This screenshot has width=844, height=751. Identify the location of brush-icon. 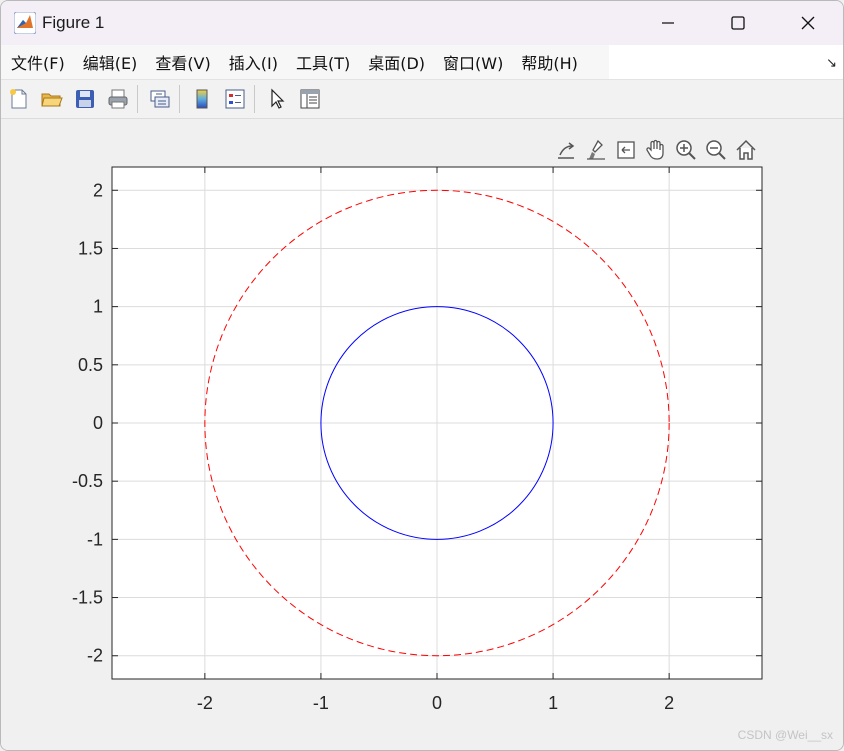
(596, 149).